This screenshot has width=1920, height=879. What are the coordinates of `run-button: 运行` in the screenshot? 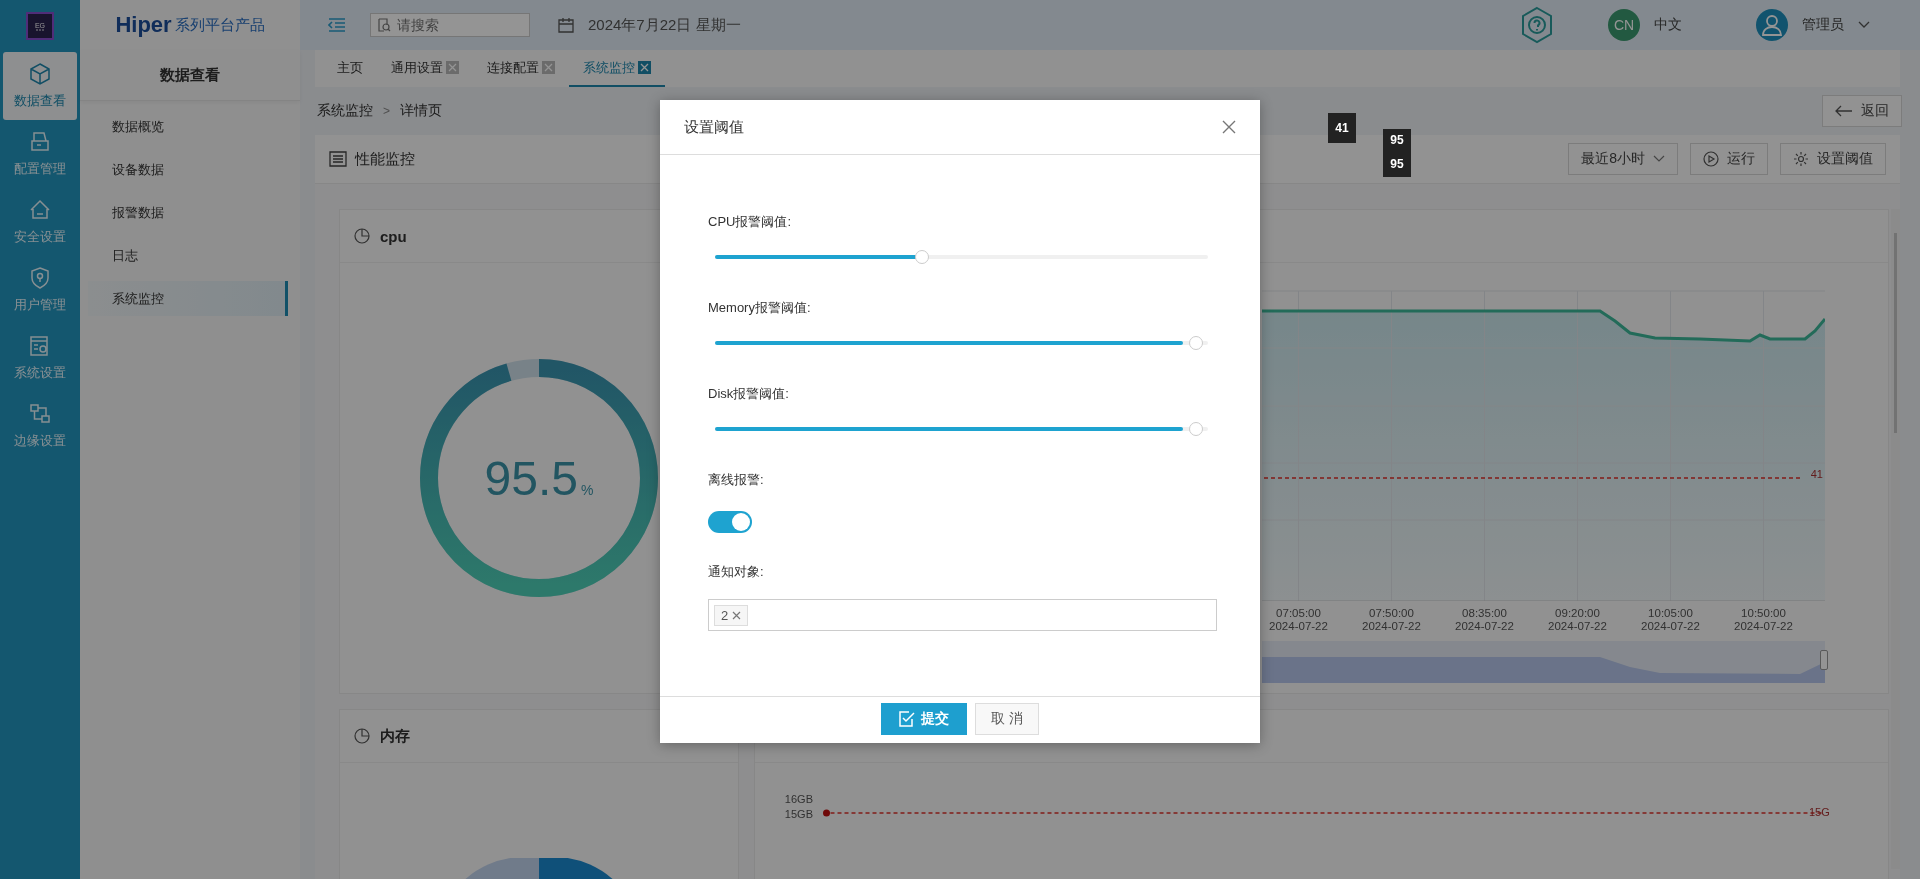 It's located at (1729, 159).